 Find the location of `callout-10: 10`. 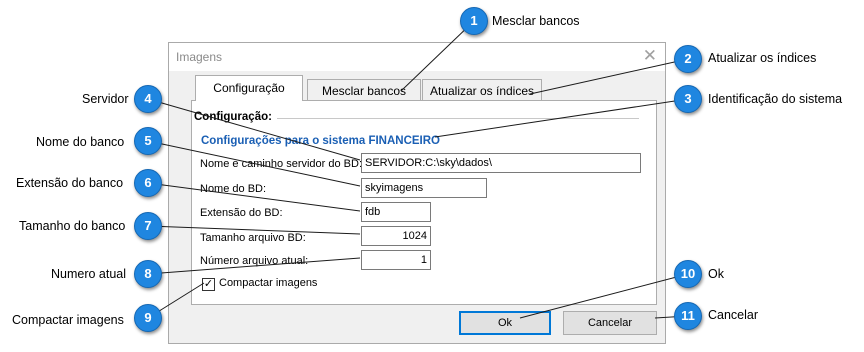

callout-10: 10 is located at coordinates (688, 274).